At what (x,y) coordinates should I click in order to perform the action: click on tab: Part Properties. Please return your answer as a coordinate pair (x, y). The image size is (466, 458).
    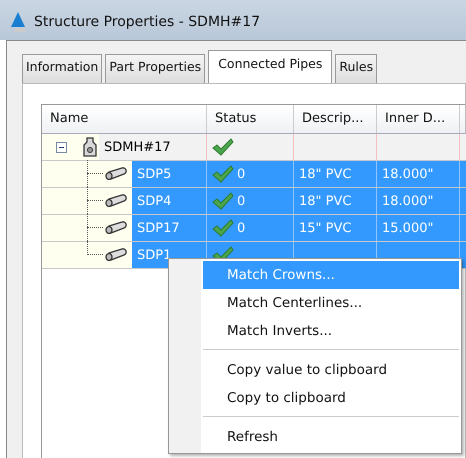
    Looking at the image, I should click on (155, 68).